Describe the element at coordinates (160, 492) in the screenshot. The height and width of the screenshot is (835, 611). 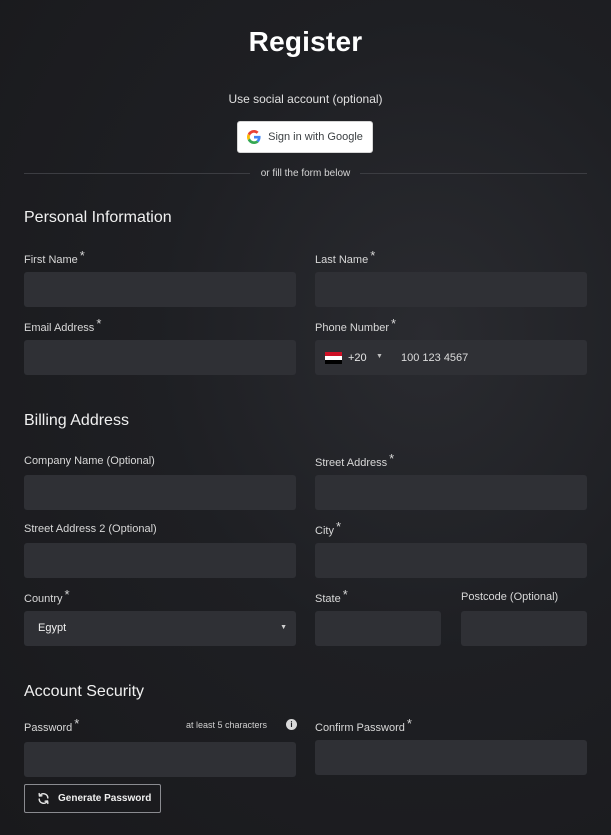
I see `company-input` at that location.